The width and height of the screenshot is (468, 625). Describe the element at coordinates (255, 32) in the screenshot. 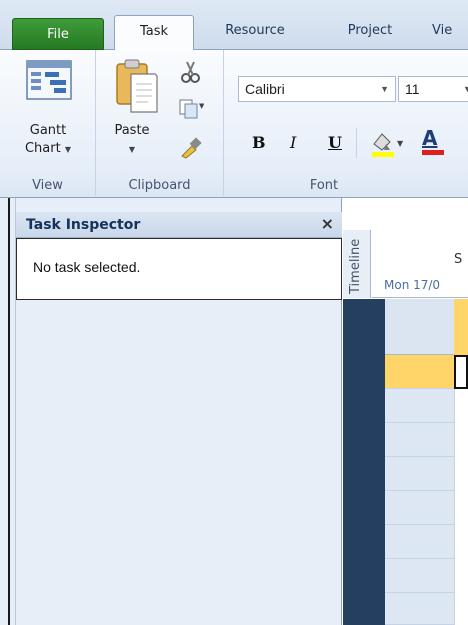

I see `tab-resource: Resource` at that location.